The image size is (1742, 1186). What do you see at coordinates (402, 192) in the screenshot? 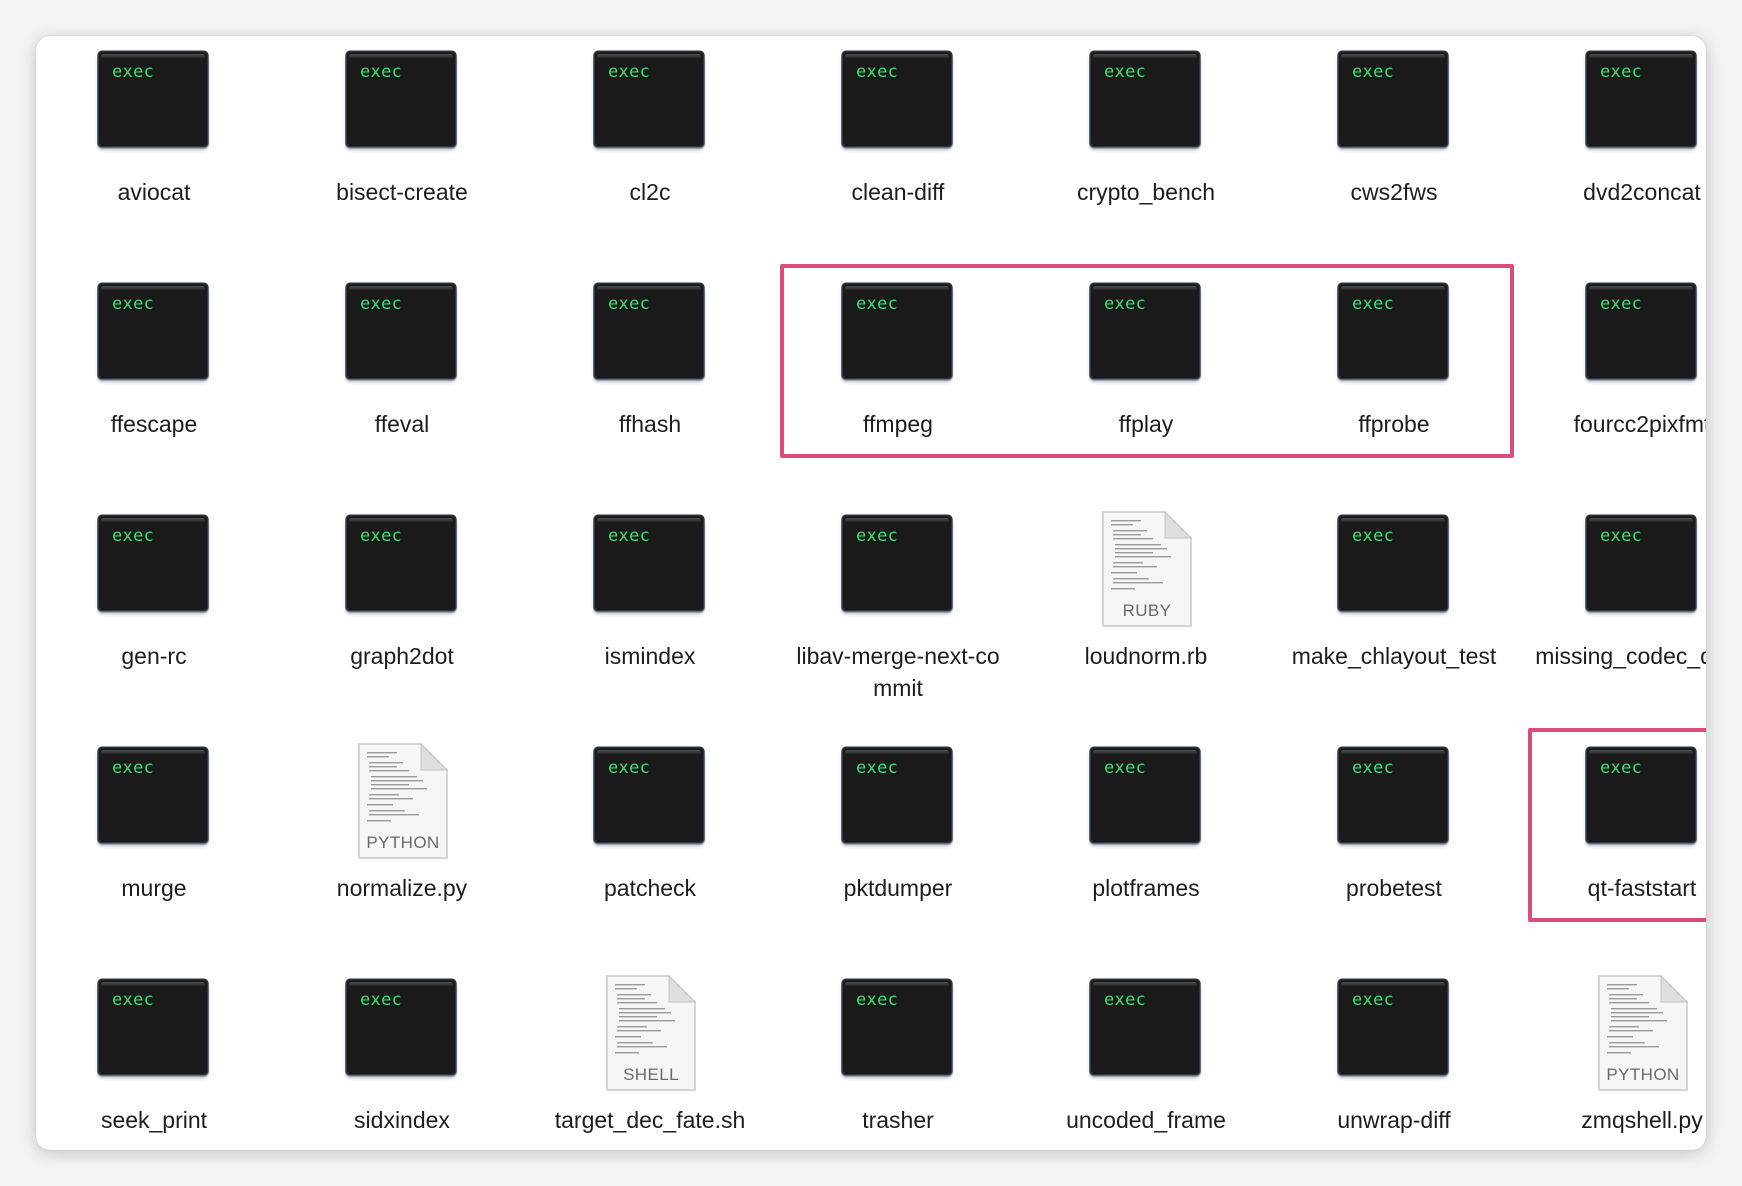
I see `file-name-label: bisect-create` at bounding box center [402, 192].